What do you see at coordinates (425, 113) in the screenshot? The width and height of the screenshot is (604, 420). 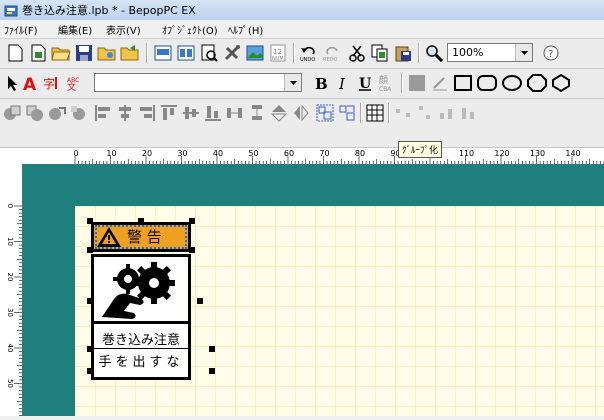 I see `space-v-button` at bounding box center [425, 113].